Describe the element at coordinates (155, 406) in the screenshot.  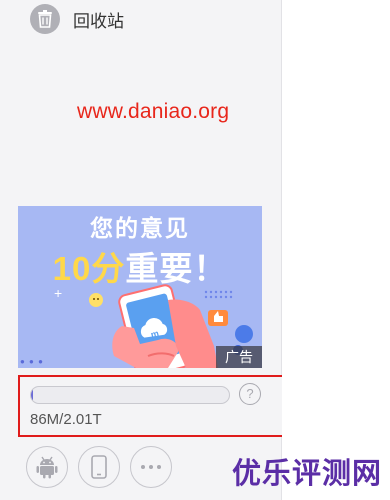
I see `storage-quota-panel: ? 86M/2.01T` at that location.